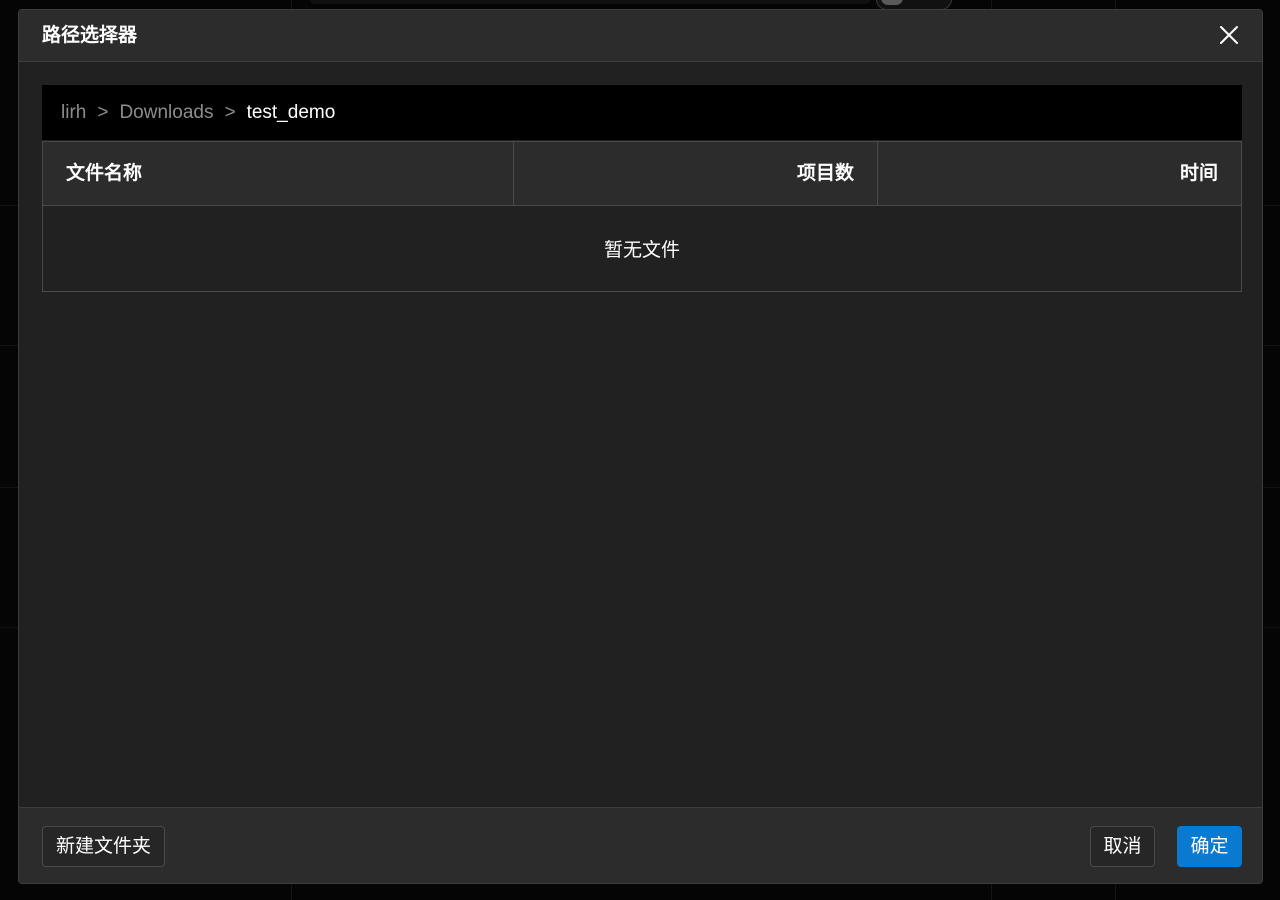 This screenshot has height=900, width=1280. Describe the element at coordinates (278, 173) in the screenshot. I see `column-header-name: 文件名称` at that location.